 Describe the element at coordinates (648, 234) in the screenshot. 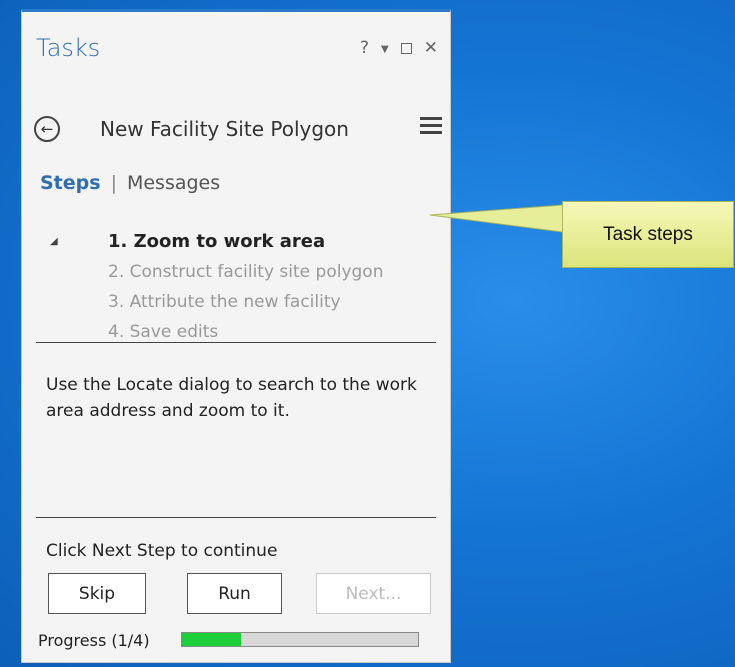

I see `callout-task-steps: Task steps` at that location.